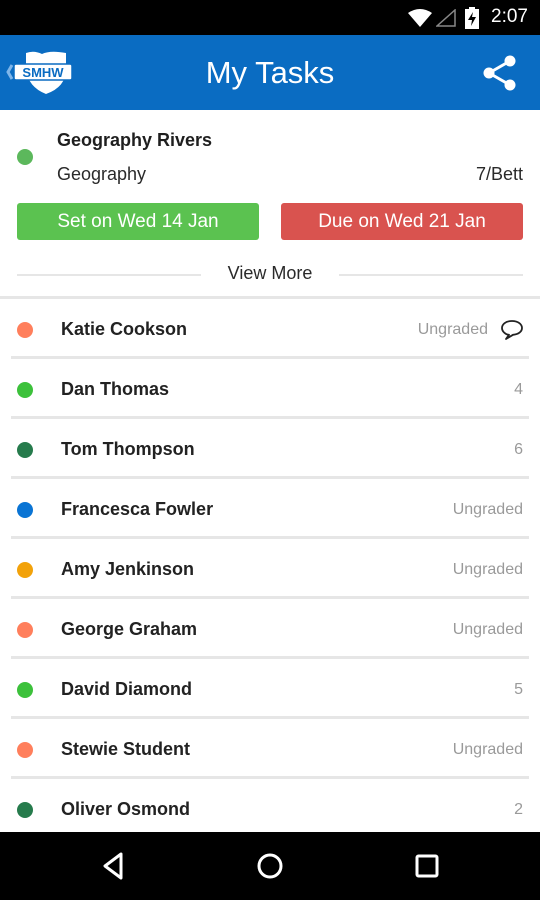 The image size is (540, 900). Describe the element at coordinates (127, 689) in the screenshot. I see `student-name: David Diamond` at that location.